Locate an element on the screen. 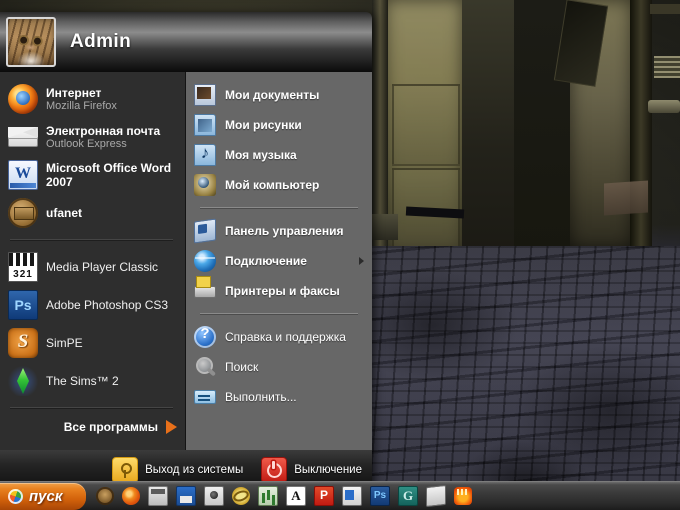 The image size is (680, 510). menu-item-the-sims-2: The Sims™ 2 is located at coordinates (92, 381).